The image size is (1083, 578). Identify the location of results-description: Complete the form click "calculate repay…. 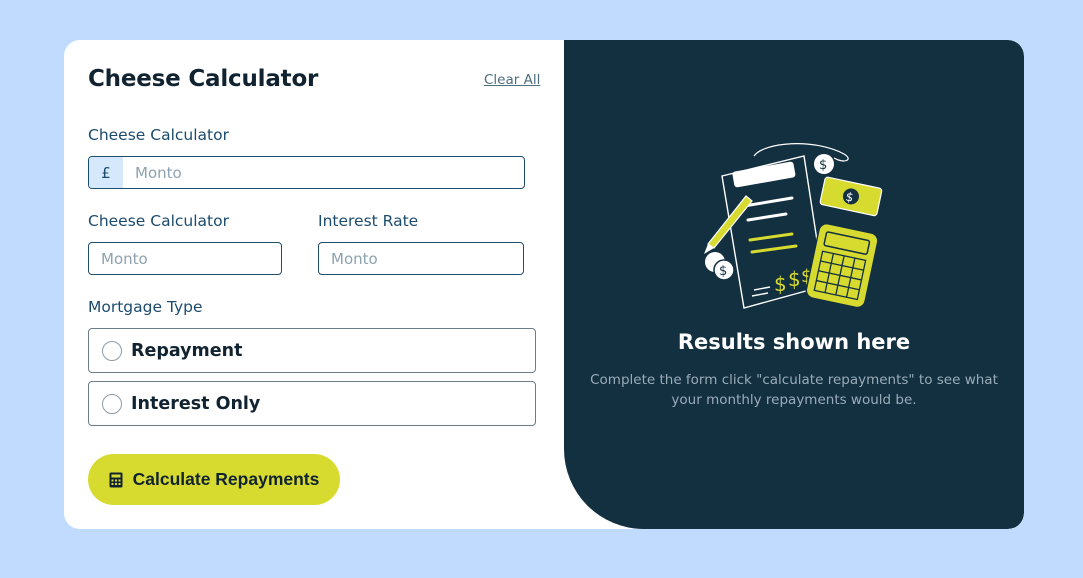
(794, 390).